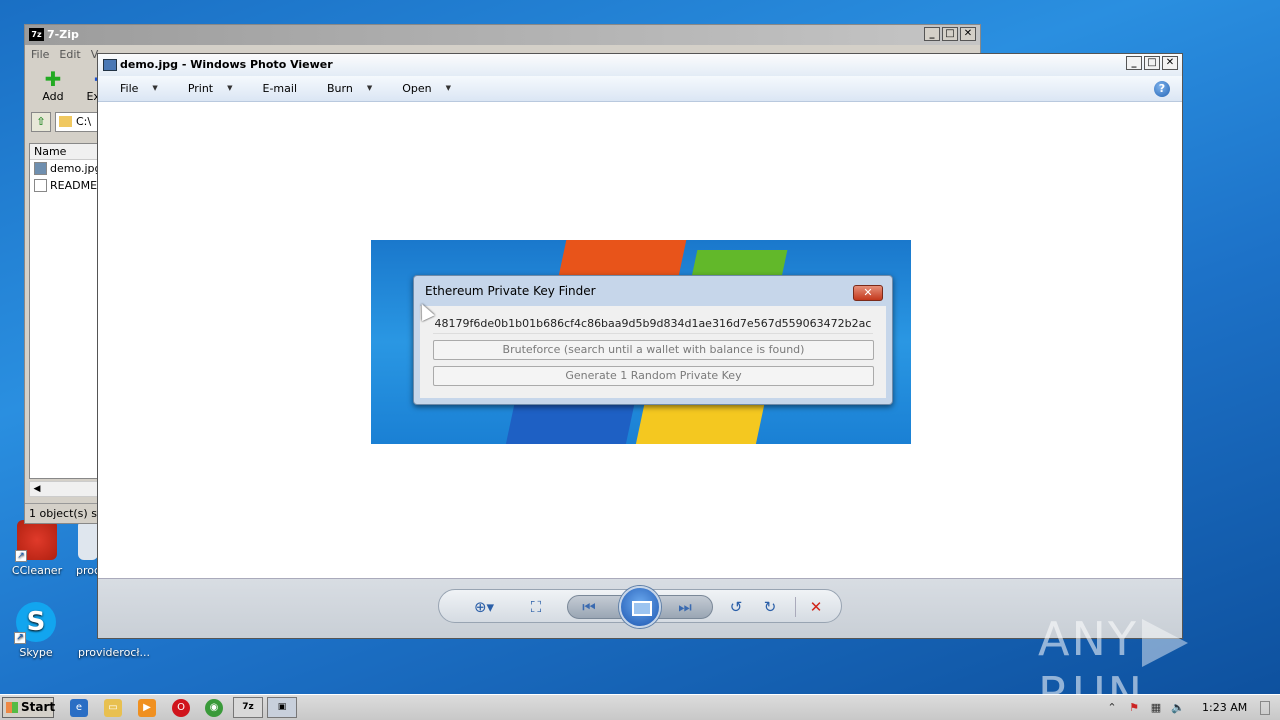 This screenshot has width=1280, height=720. Describe the element at coordinates (417, 88) in the screenshot. I see `menu-label: Open` at that location.